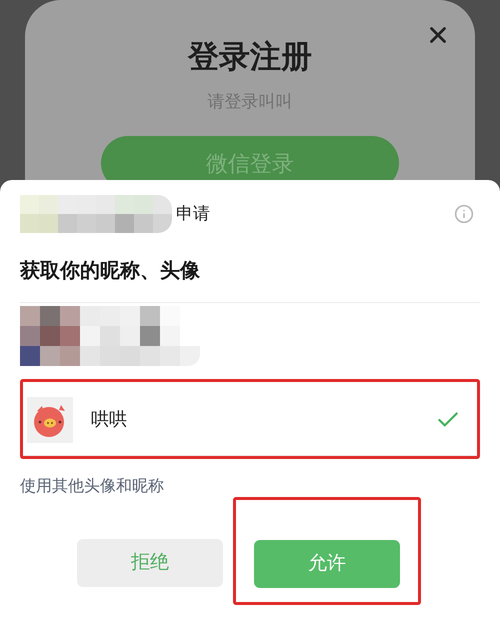 This screenshot has height=620, width=500. Describe the element at coordinates (110, 271) in the screenshot. I see `permission-text: 获取你的昵称、头像` at that location.